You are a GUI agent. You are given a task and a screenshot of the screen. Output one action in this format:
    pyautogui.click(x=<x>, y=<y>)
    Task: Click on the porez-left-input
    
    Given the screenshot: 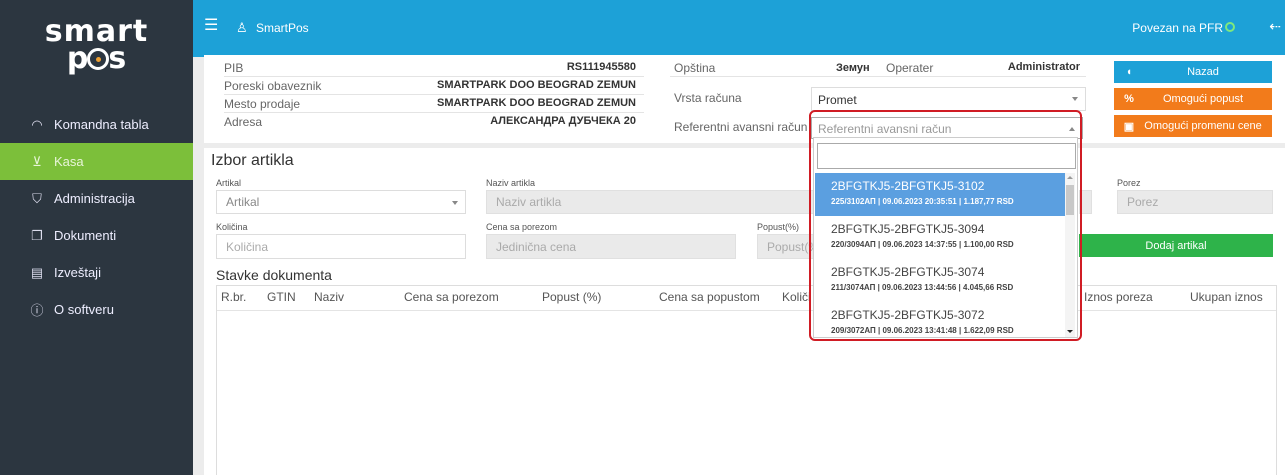 What is the action you would take?
    pyautogui.click(x=1085, y=202)
    